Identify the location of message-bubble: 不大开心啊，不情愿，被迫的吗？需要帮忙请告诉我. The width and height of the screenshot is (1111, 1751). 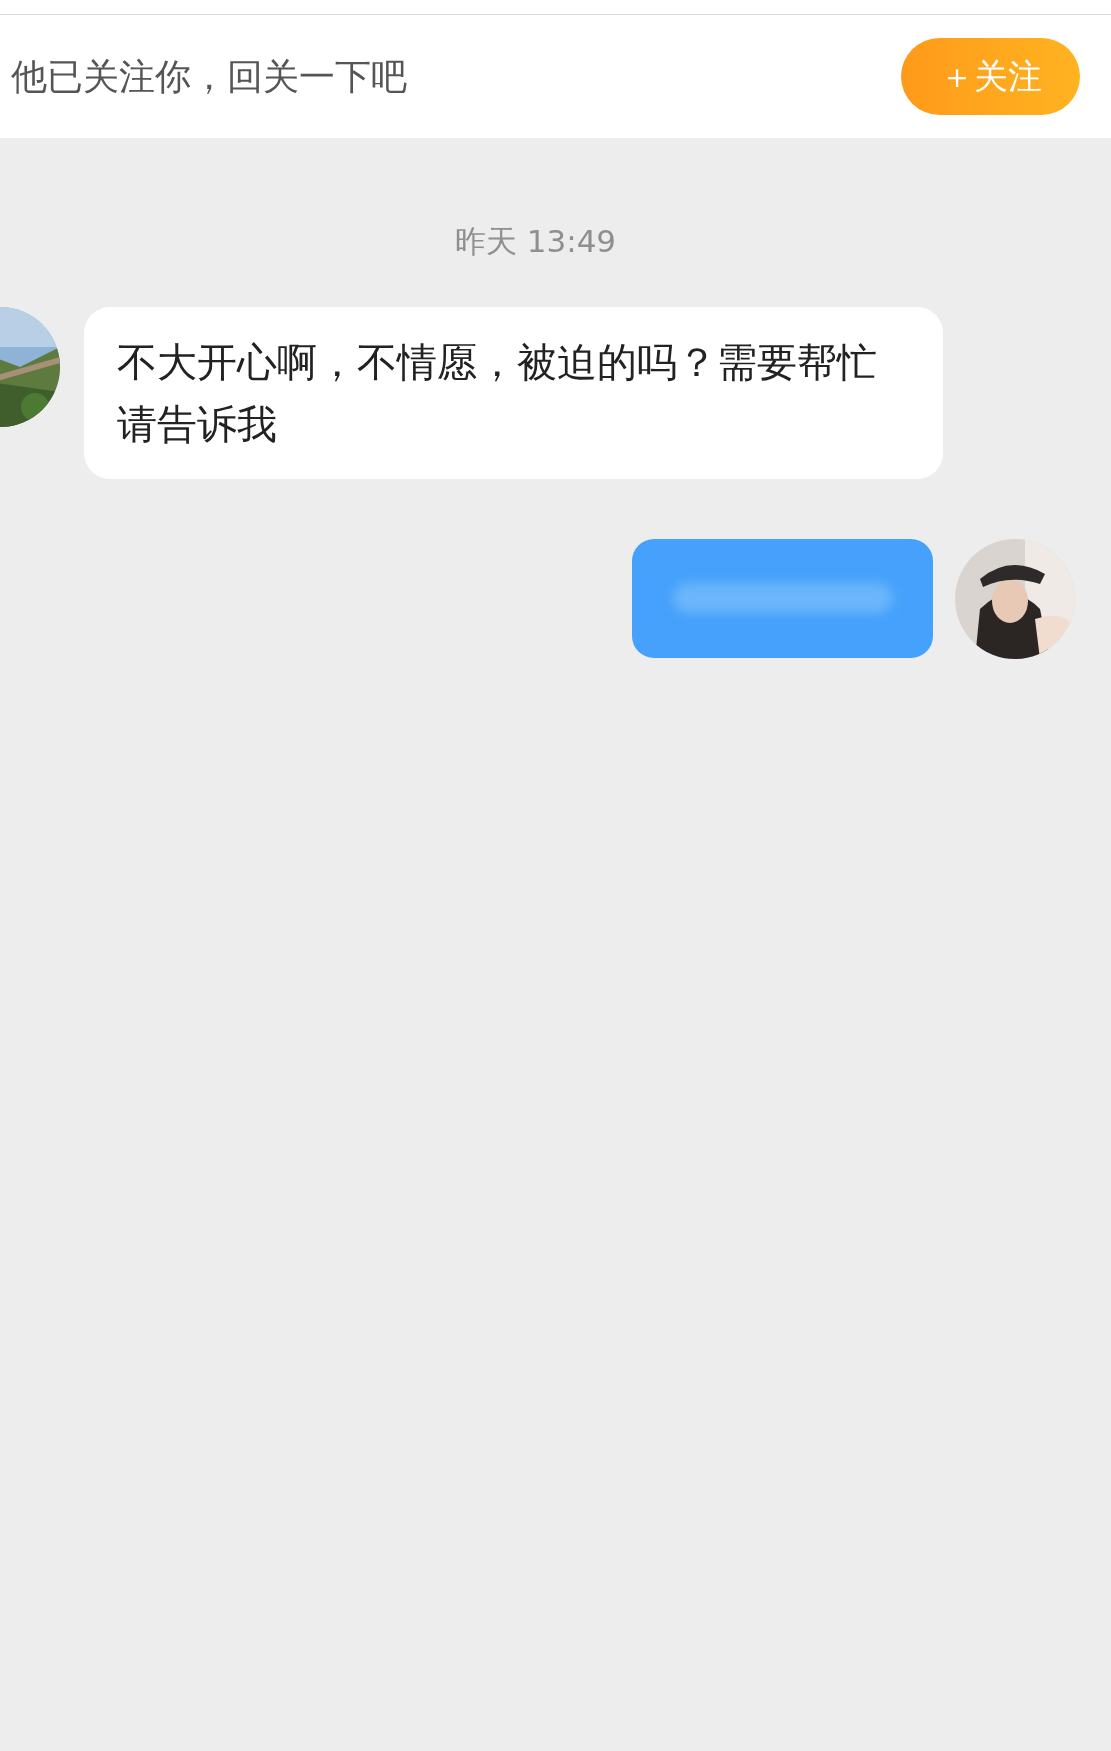
(513, 392).